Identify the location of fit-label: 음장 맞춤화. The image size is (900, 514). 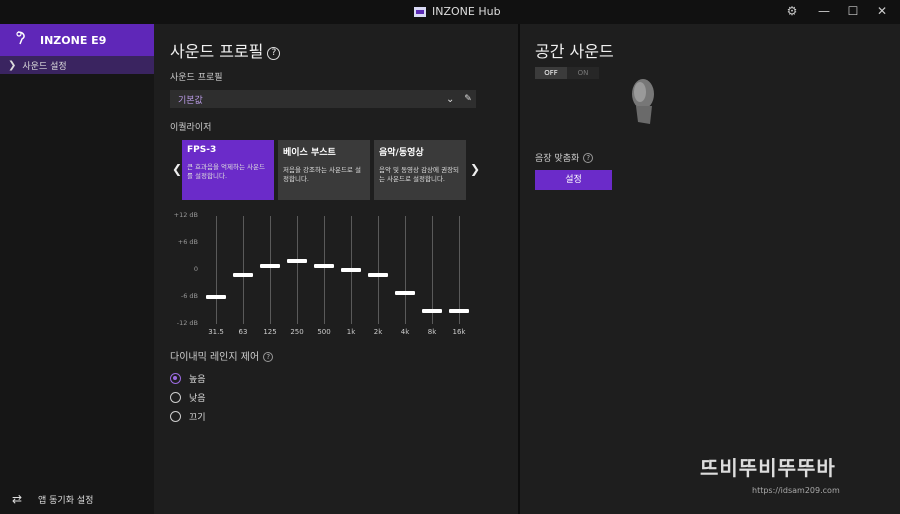
(557, 159).